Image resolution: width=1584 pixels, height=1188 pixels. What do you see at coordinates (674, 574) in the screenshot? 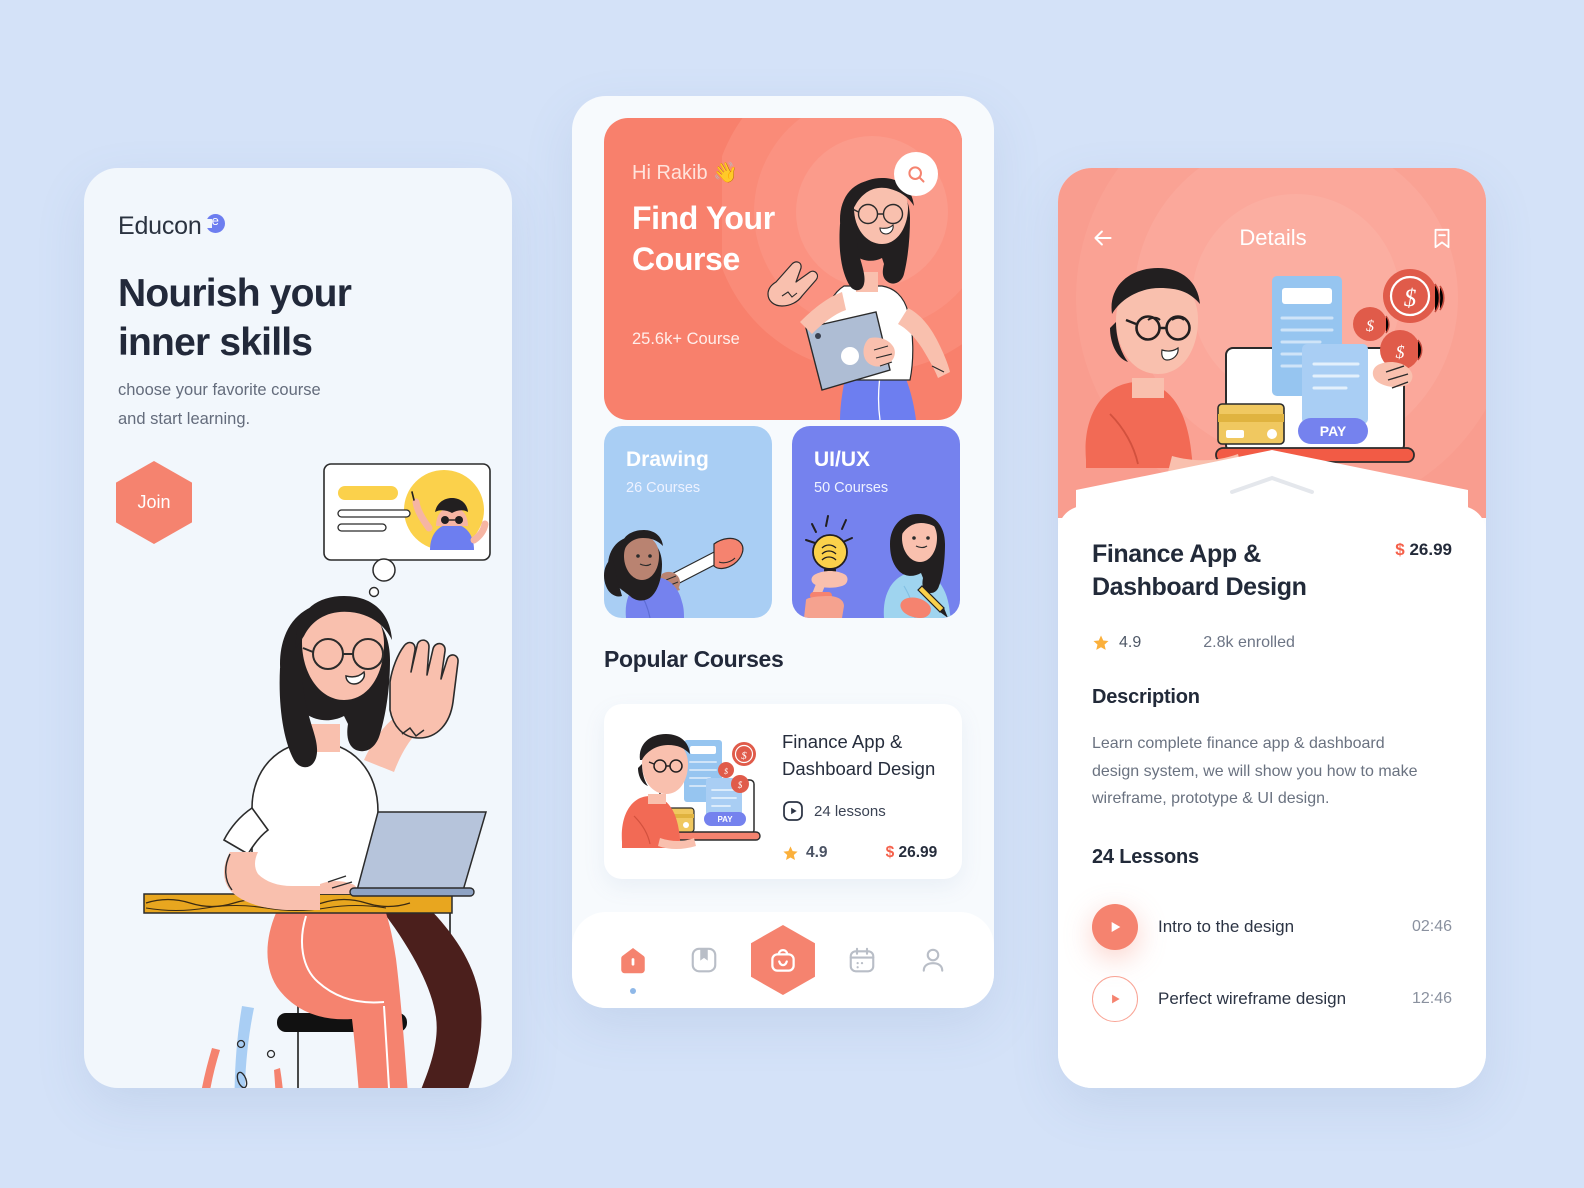
I see `painter-illustration` at bounding box center [674, 574].